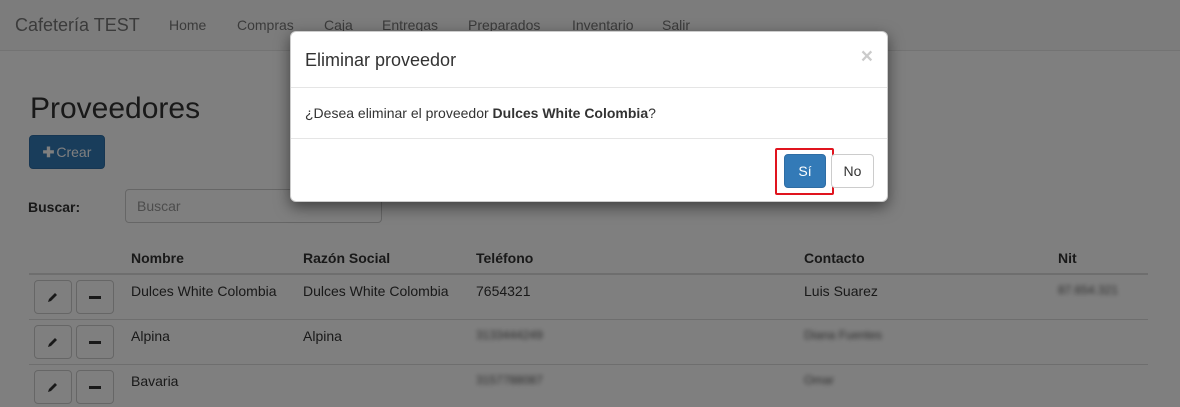  I want to click on message-provider-name: Dulces White Colombia, so click(570, 113).